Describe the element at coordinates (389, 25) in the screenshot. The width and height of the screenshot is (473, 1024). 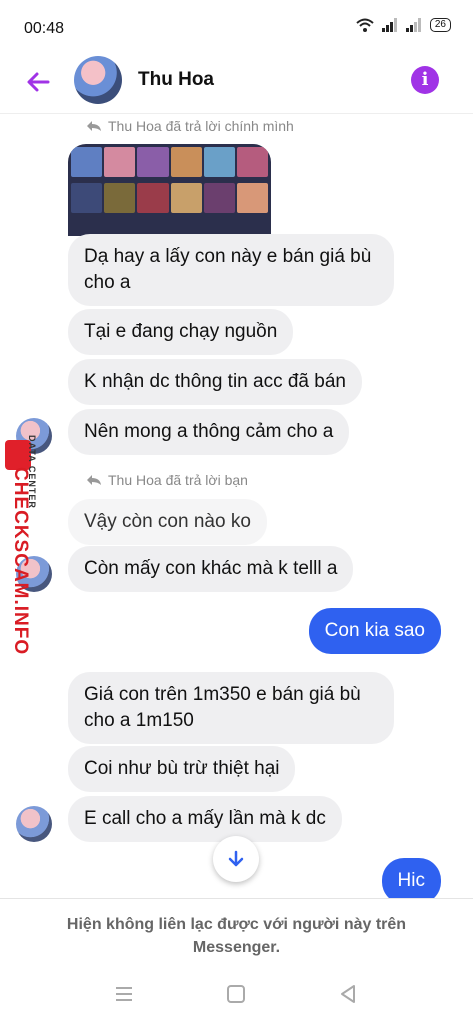
I see `signal-icon` at that location.